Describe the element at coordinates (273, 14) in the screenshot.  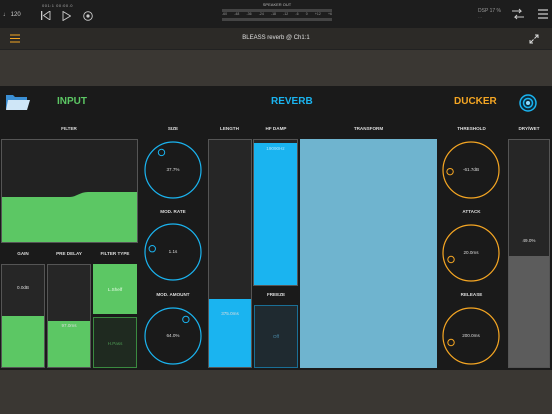
I see `meter-tick: -18` at that location.